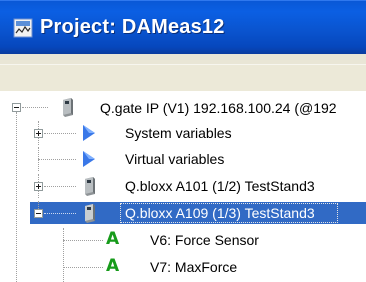 This screenshot has width=366, height=282. I want to click on tree-node-v6-force-sensor: A V6: Force Sensor, so click(183, 240).